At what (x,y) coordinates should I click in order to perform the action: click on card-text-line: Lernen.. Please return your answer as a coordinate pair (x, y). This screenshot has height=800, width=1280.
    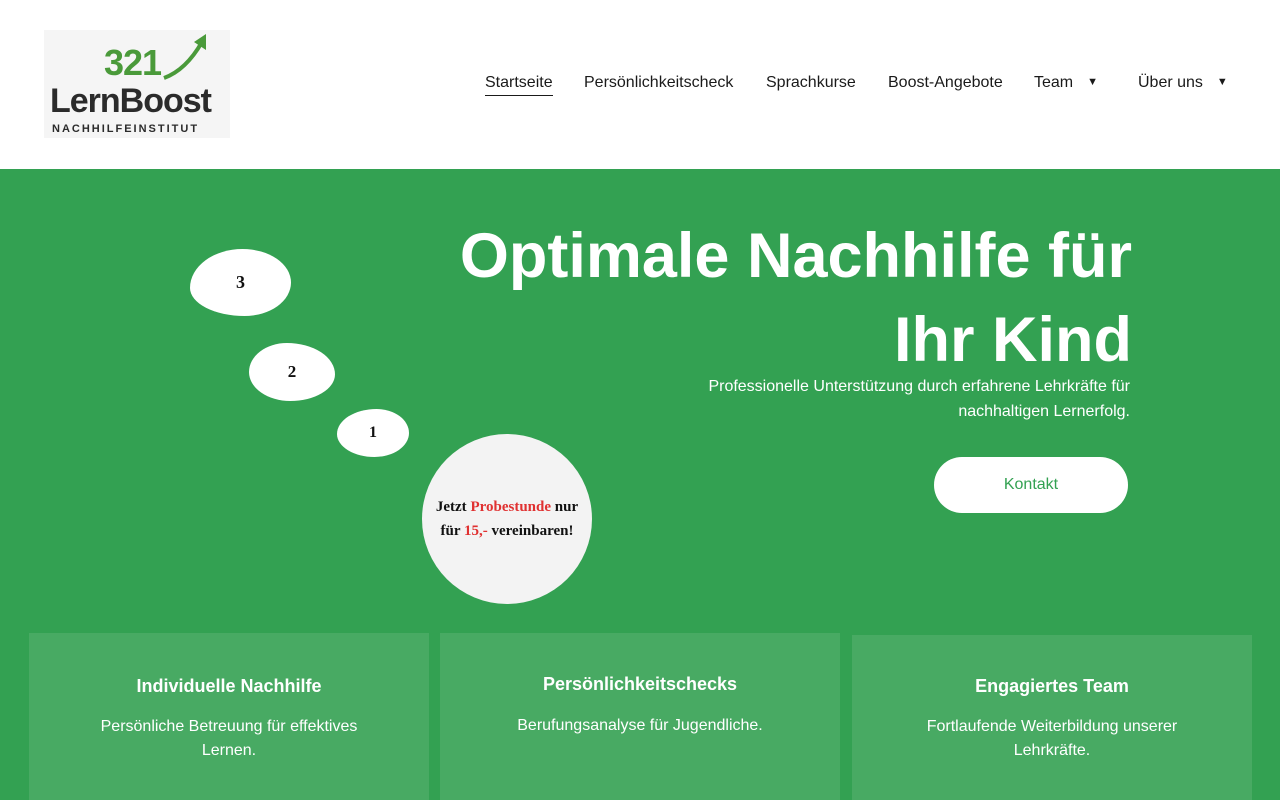
    Looking at the image, I should click on (229, 750).